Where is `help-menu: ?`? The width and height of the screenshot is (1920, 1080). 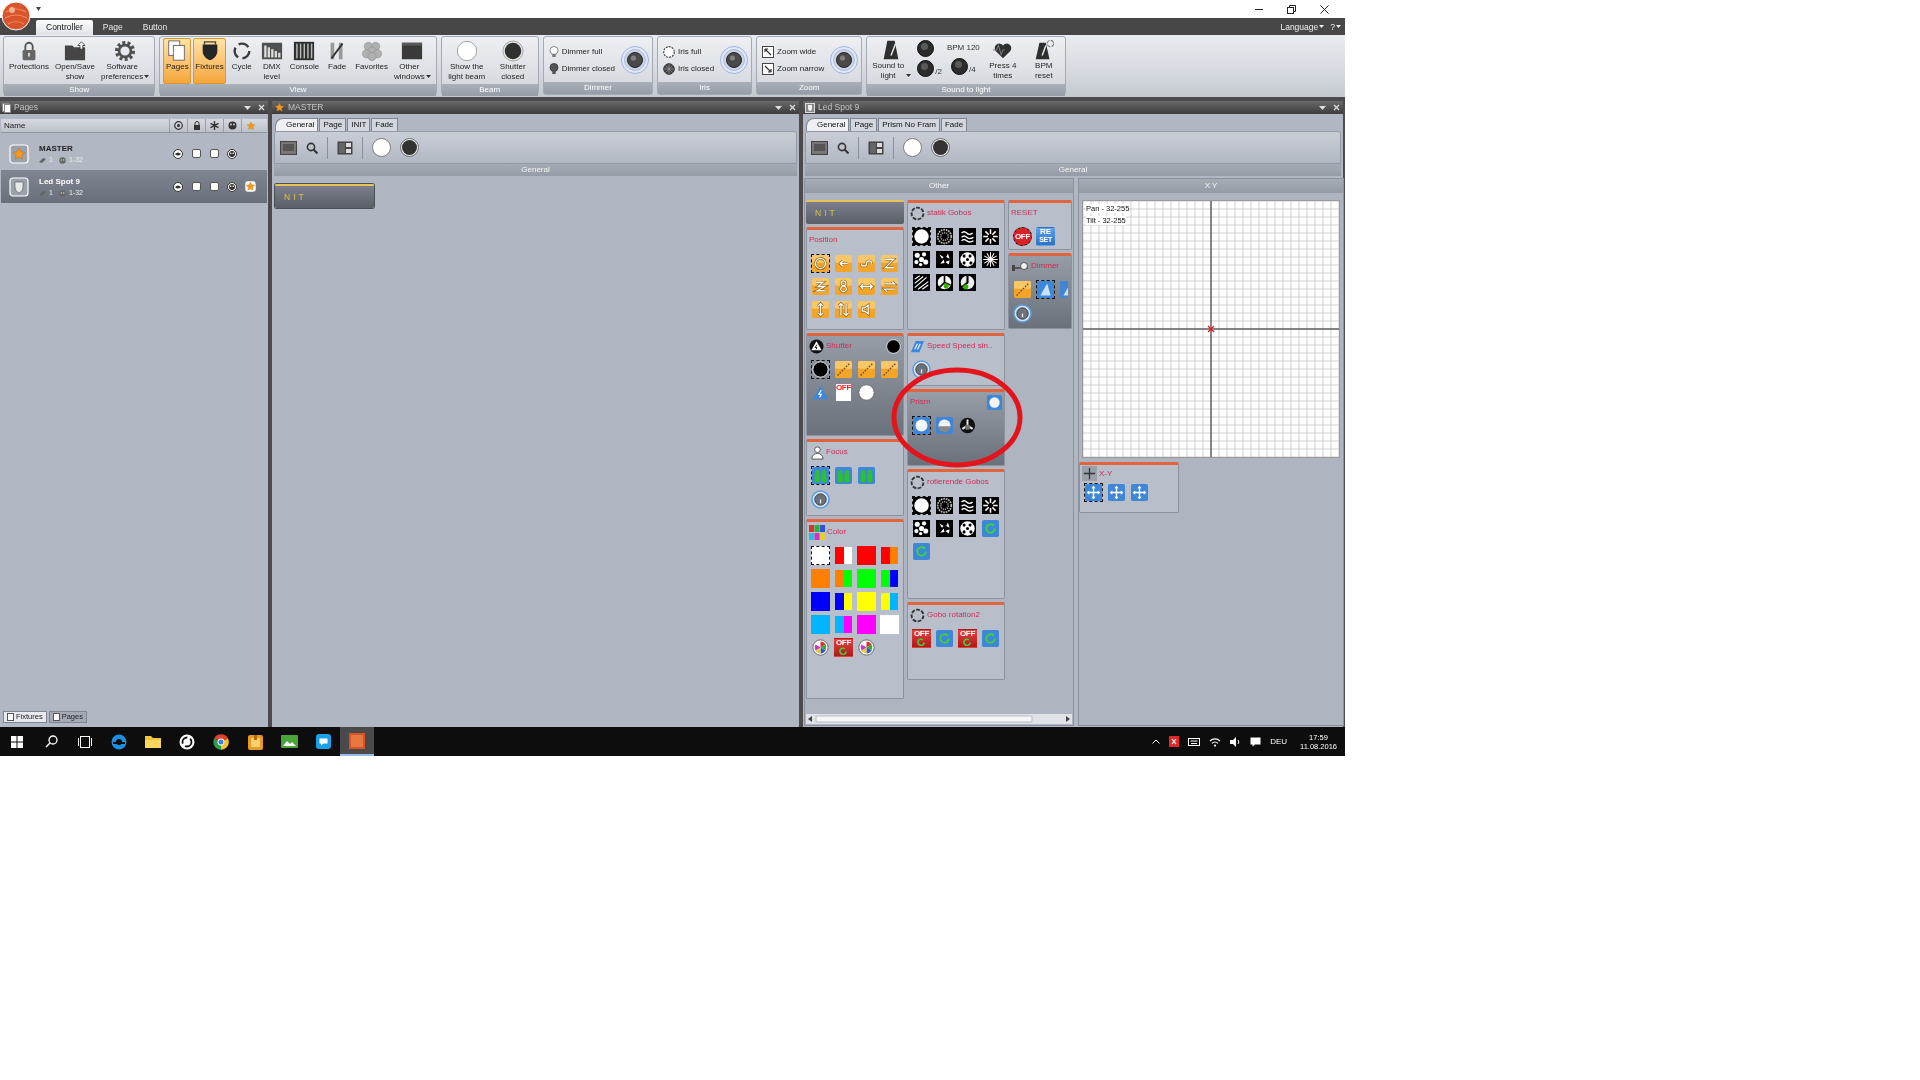
help-menu: ? is located at coordinates (1335, 27).